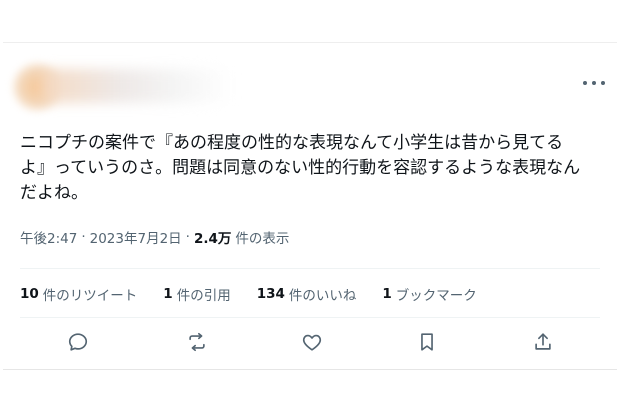 Image resolution: width=620 pixels, height=413 pixels. Describe the element at coordinates (78, 342) in the screenshot. I see `reply-icon` at that location.